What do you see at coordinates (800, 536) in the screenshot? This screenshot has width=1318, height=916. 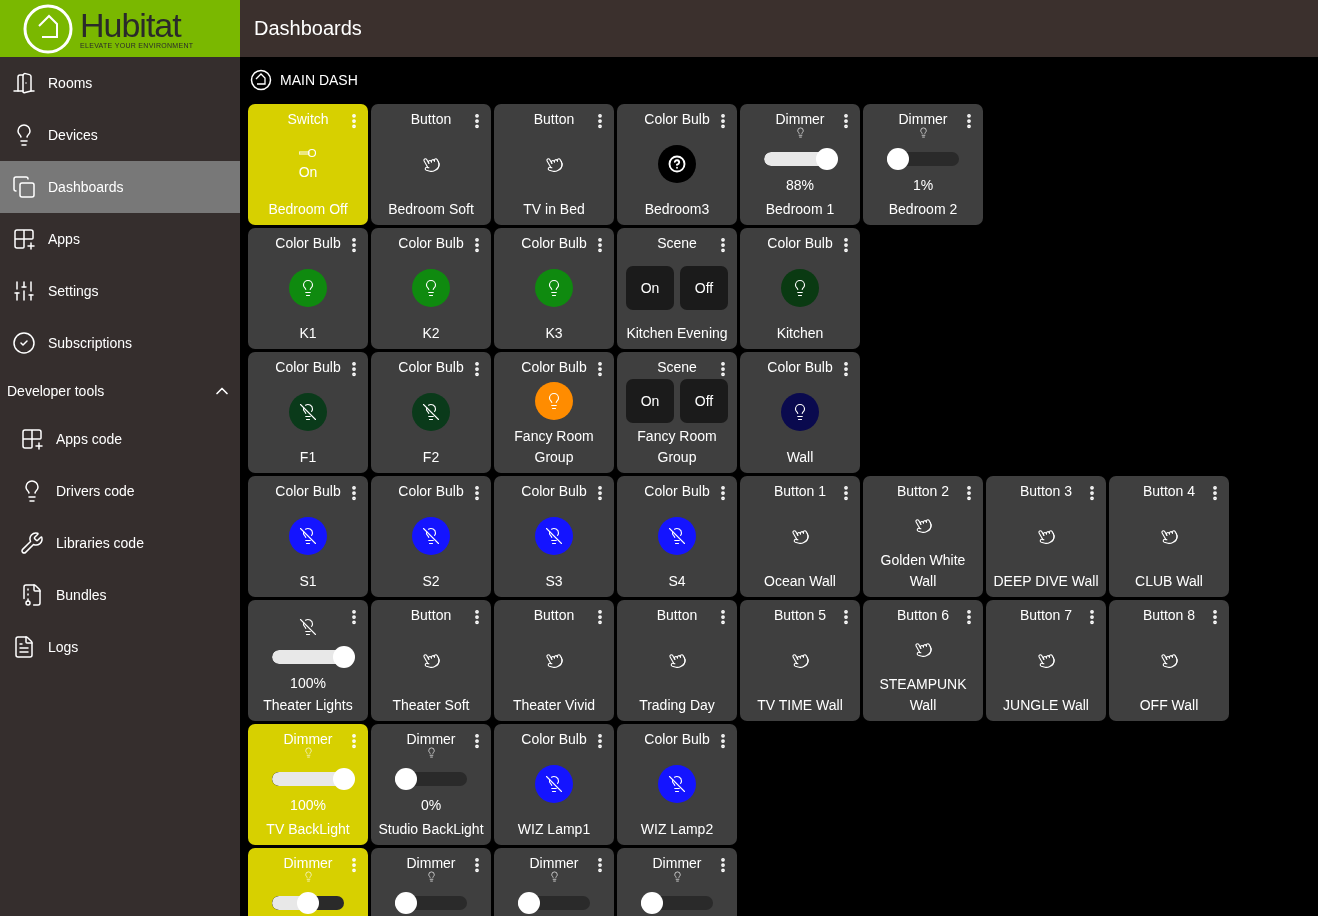 I see `device-tile: Button 1 Ocean Wall` at bounding box center [800, 536].